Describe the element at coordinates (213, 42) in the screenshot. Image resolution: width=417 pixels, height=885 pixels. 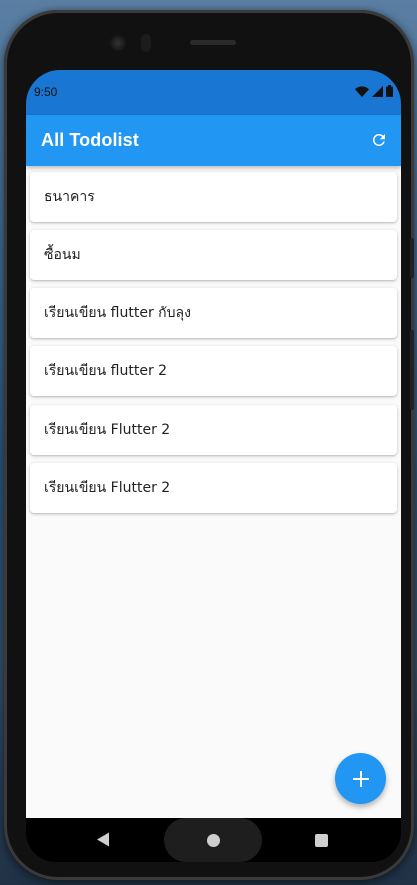
I see `earpiece-speaker` at that location.